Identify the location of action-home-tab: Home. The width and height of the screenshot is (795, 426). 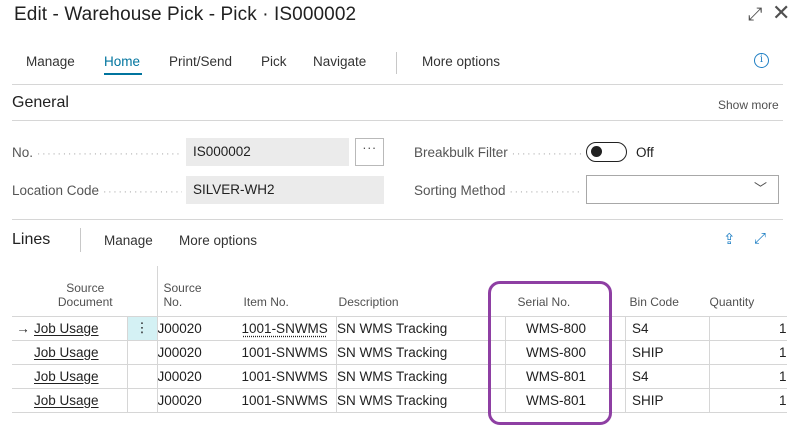
(122, 61).